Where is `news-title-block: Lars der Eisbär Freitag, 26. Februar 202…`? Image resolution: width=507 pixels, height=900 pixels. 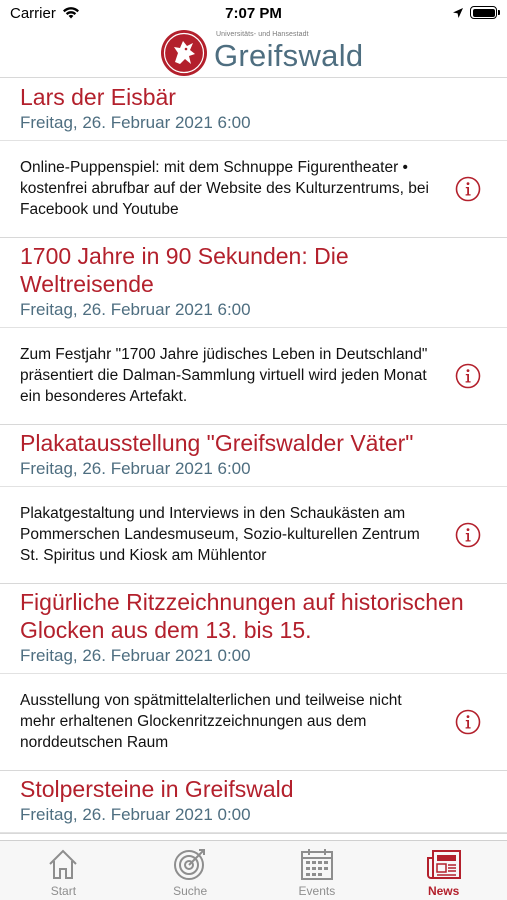 news-title-block: Lars der Eisbär Freitag, 26. Februar 202… is located at coordinates (253, 110).